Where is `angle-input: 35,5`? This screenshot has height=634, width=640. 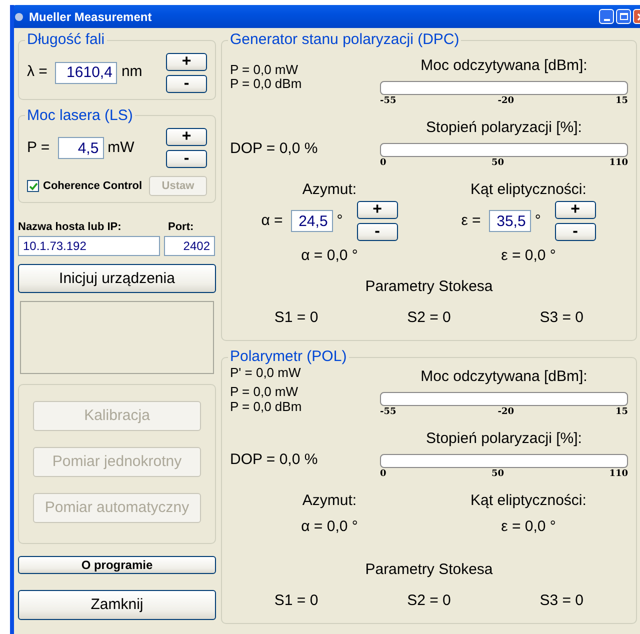 angle-input: 35,5 is located at coordinates (509, 221).